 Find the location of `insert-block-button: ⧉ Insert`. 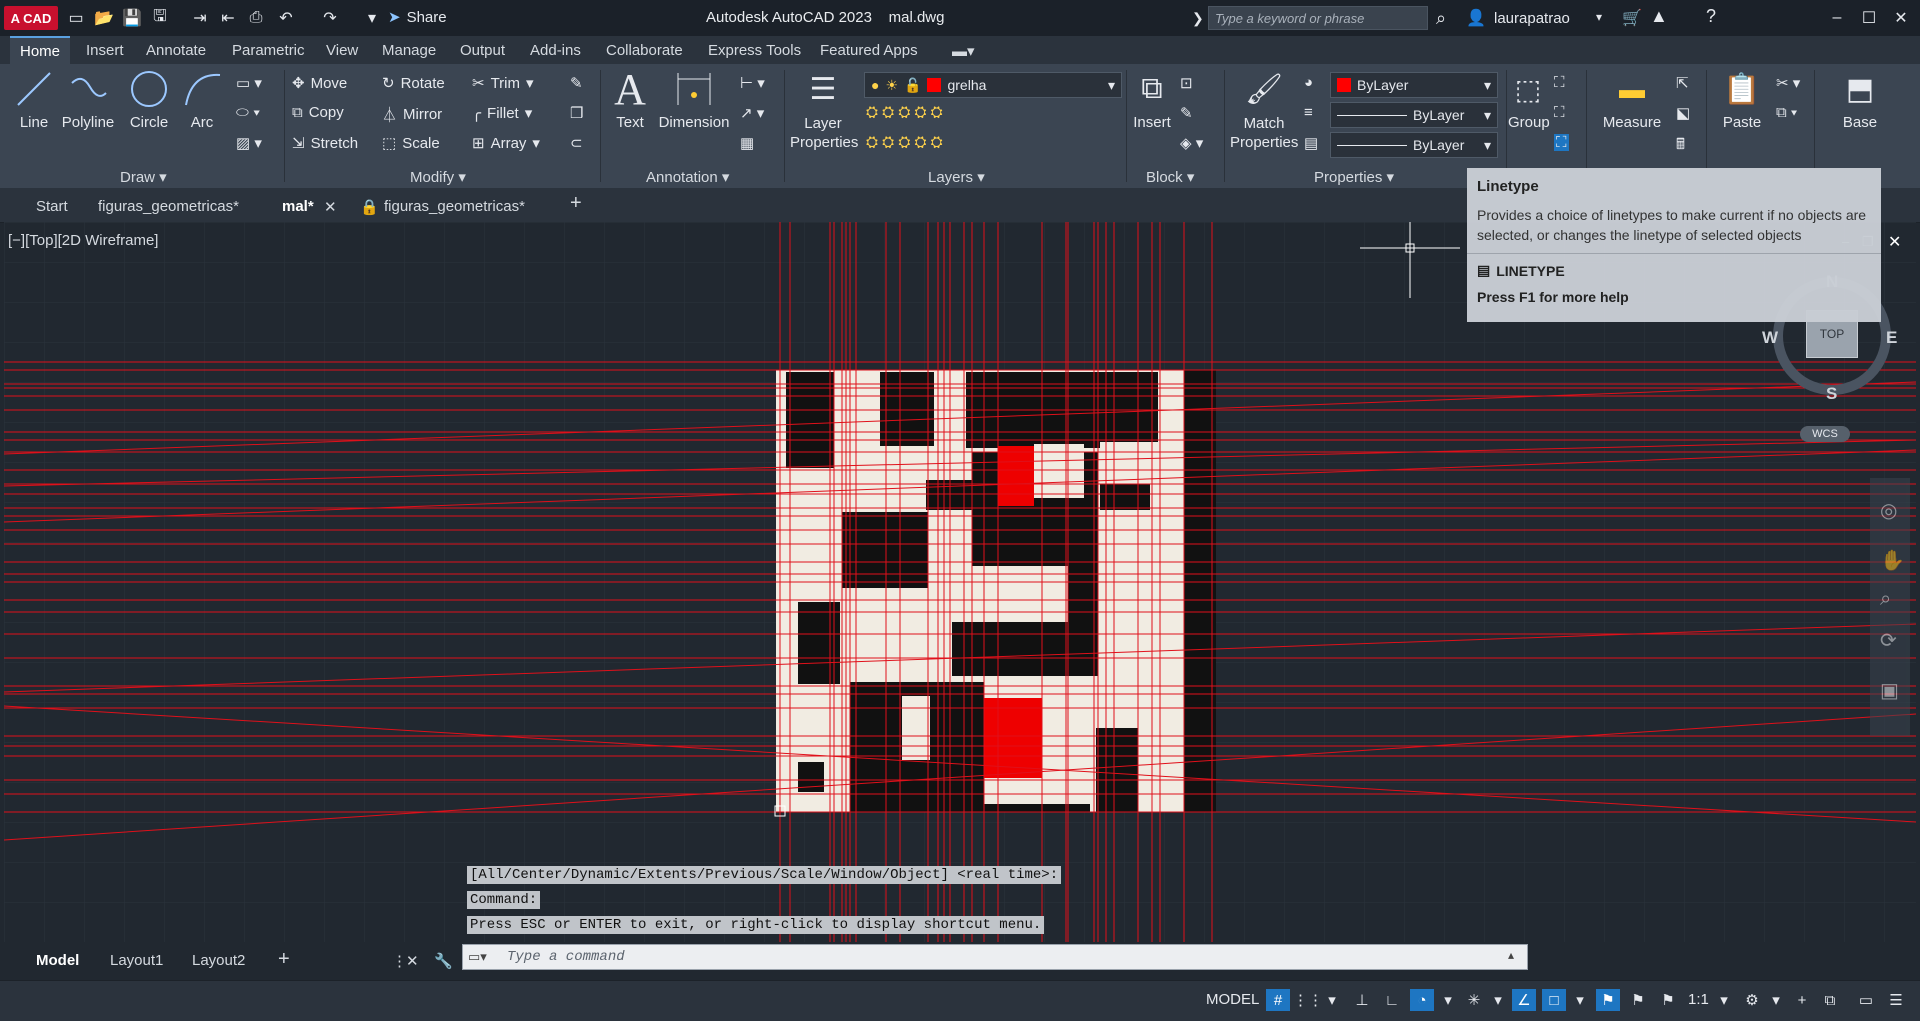

insert-block-button: ⧉ Insert is located at coordinates (1152, 99).